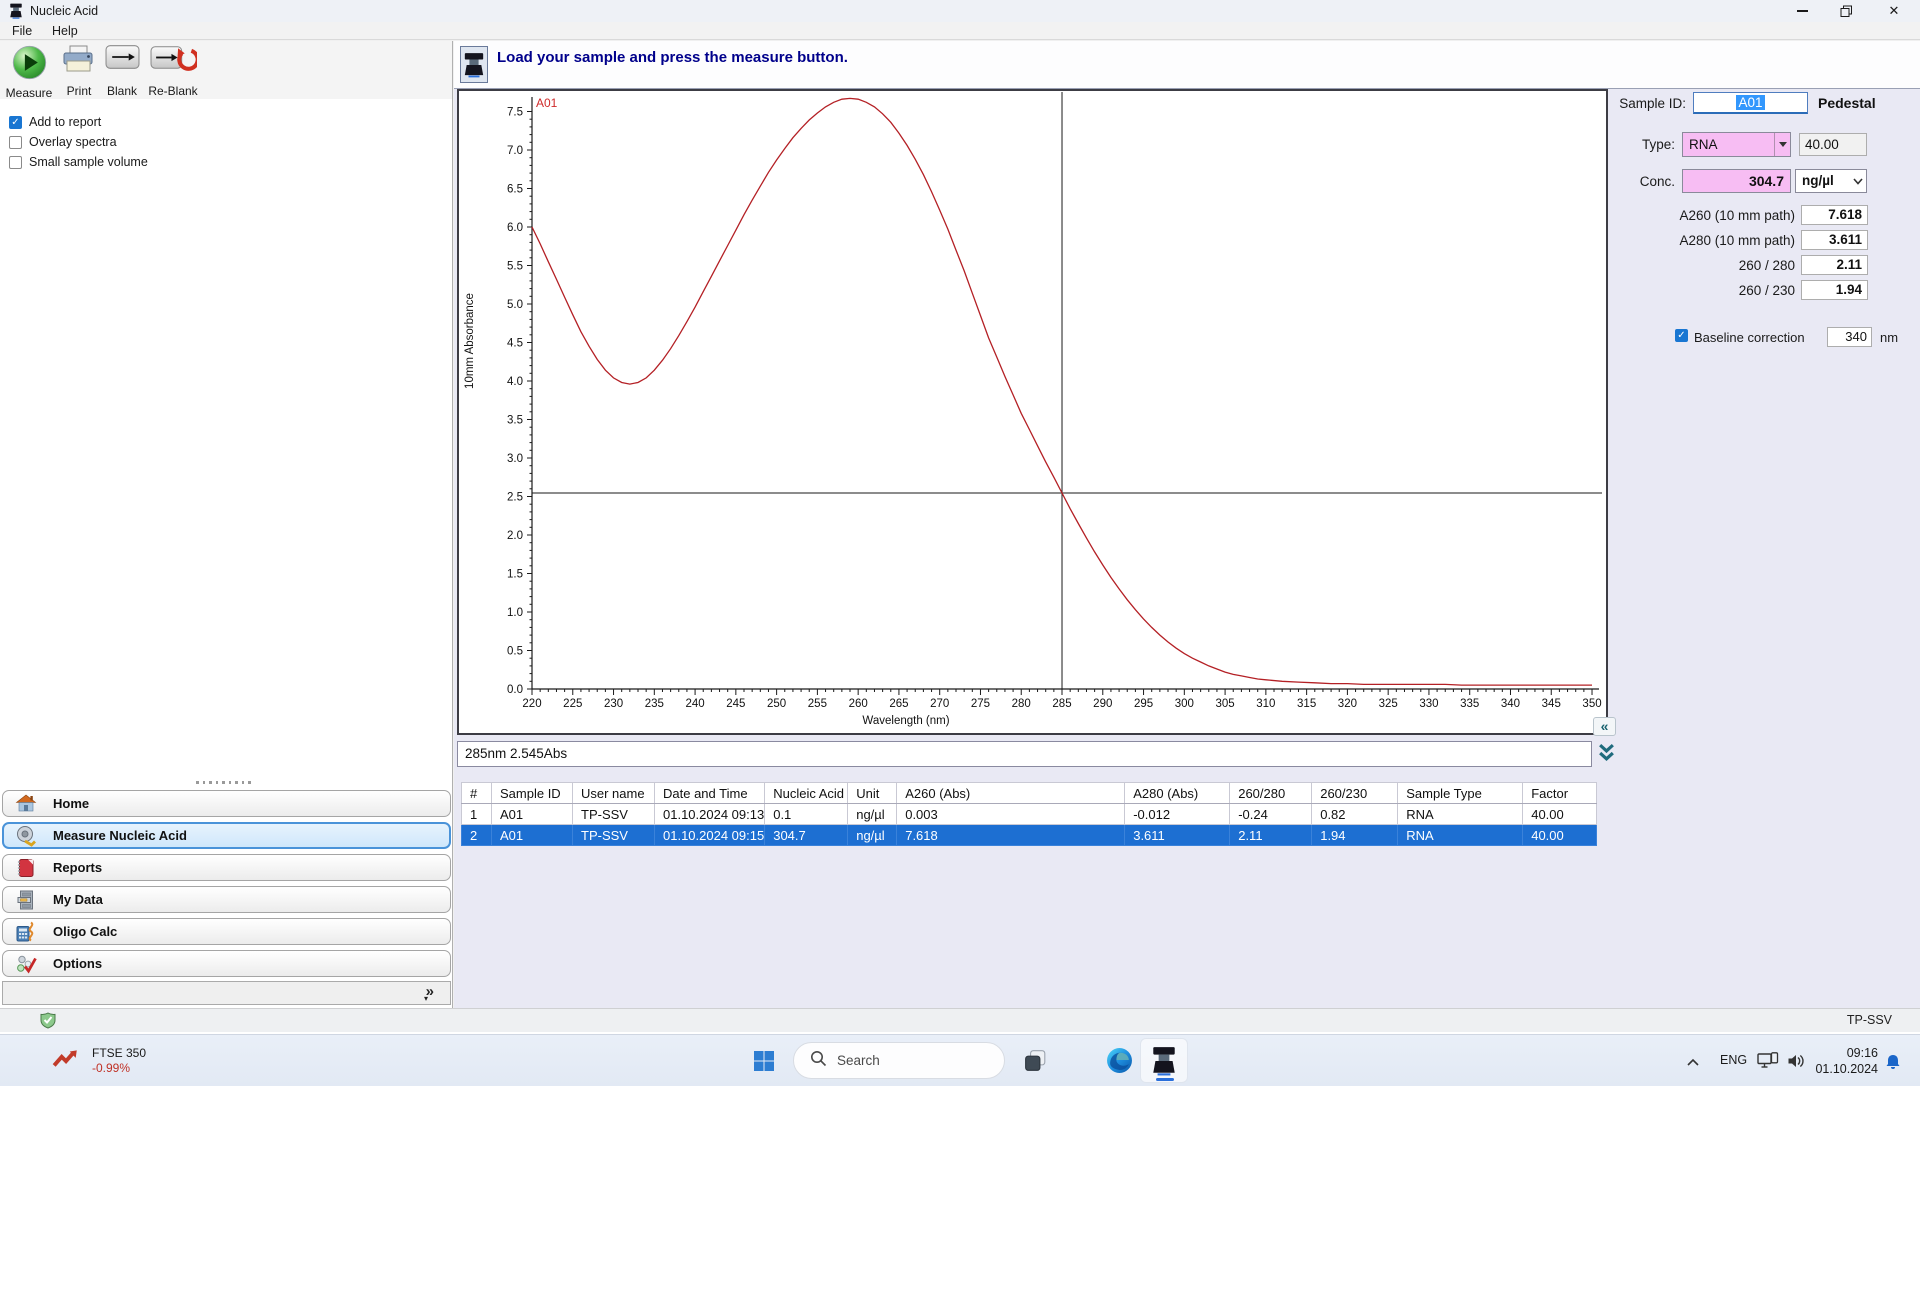 This screenshot has width=1920, height=1312. Describe the element at coordinates (1849, 337) in the screenshot. I see `baseline-wavelength-field: 340` at that location.